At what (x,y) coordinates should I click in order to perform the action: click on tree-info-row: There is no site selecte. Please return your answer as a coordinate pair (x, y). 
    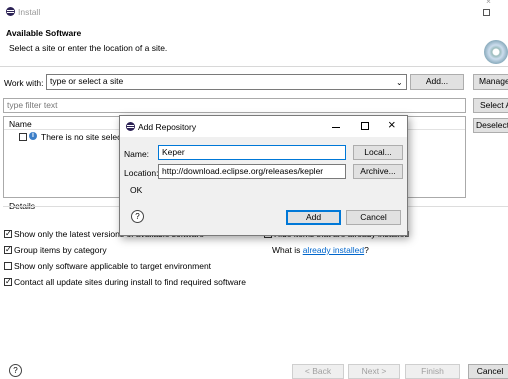
    Looking at the image, I should click on (85, 137).